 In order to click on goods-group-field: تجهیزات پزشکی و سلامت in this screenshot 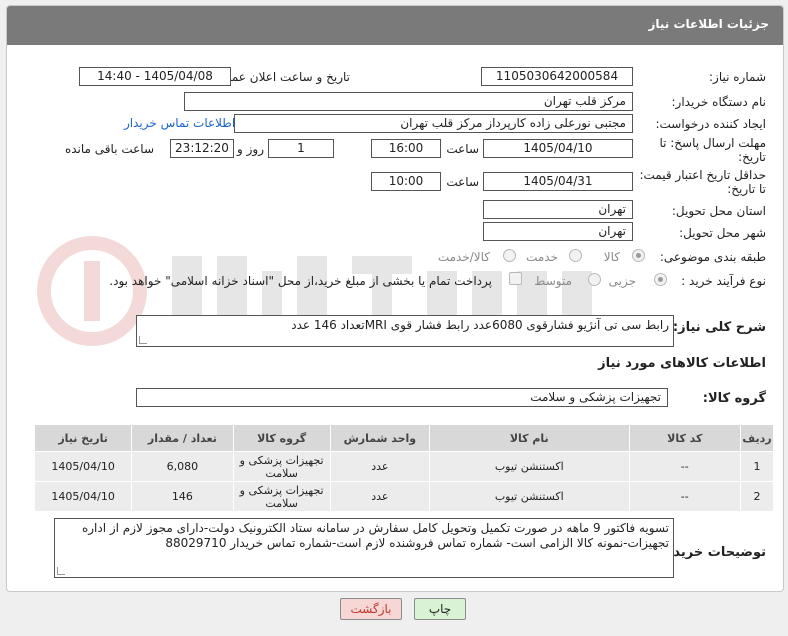, I will do `click(402, 397)`.